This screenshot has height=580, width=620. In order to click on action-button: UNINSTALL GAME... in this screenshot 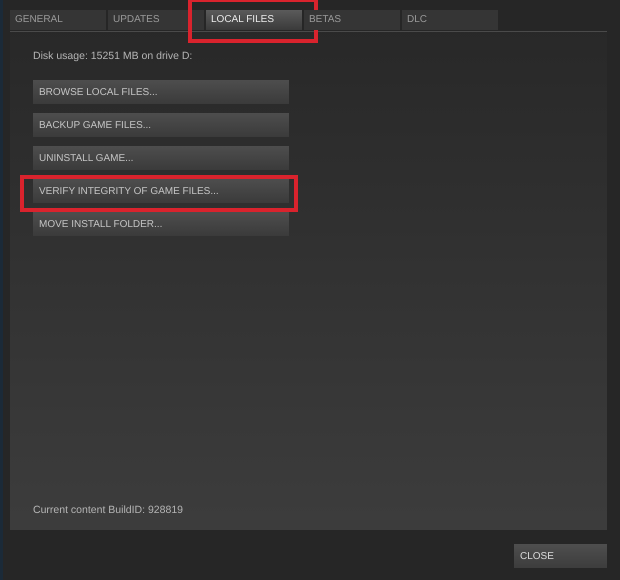, I will do `click(161, 158)`.